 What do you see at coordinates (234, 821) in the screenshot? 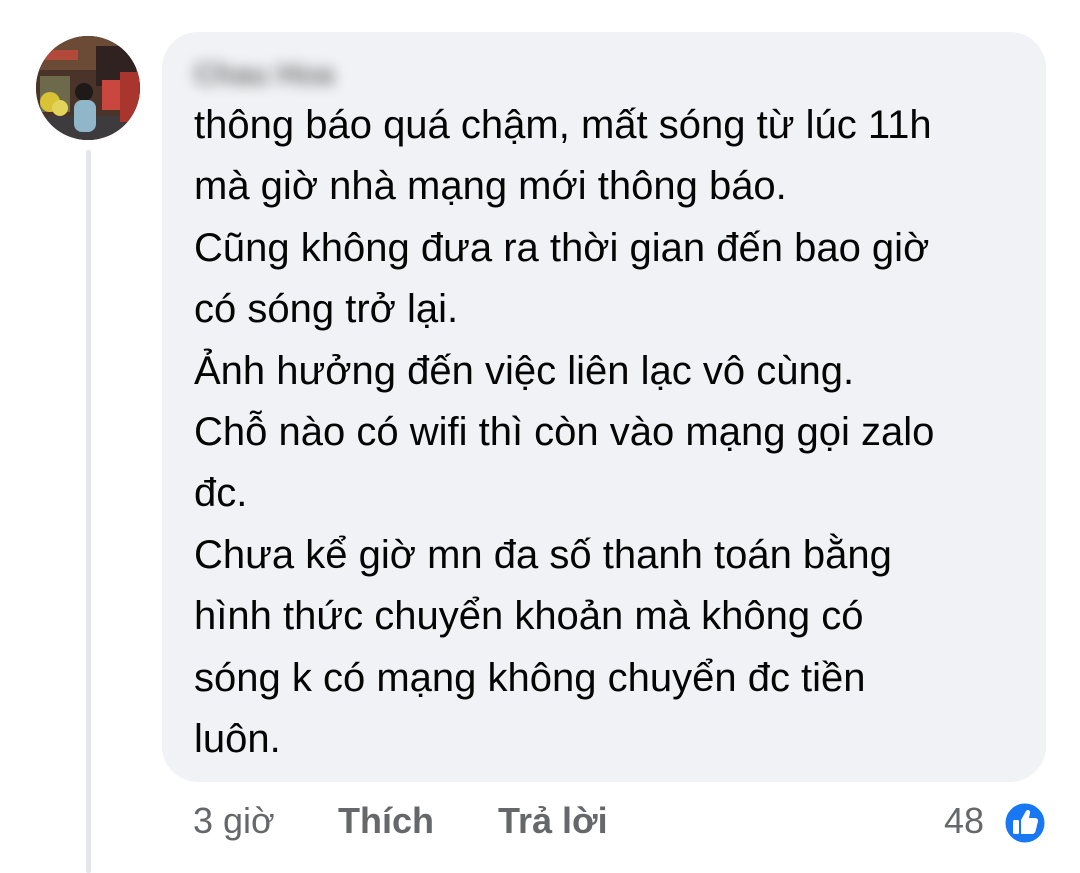
I see `comment-timestamp: 3 giờ` at bounding box center [234, 821].